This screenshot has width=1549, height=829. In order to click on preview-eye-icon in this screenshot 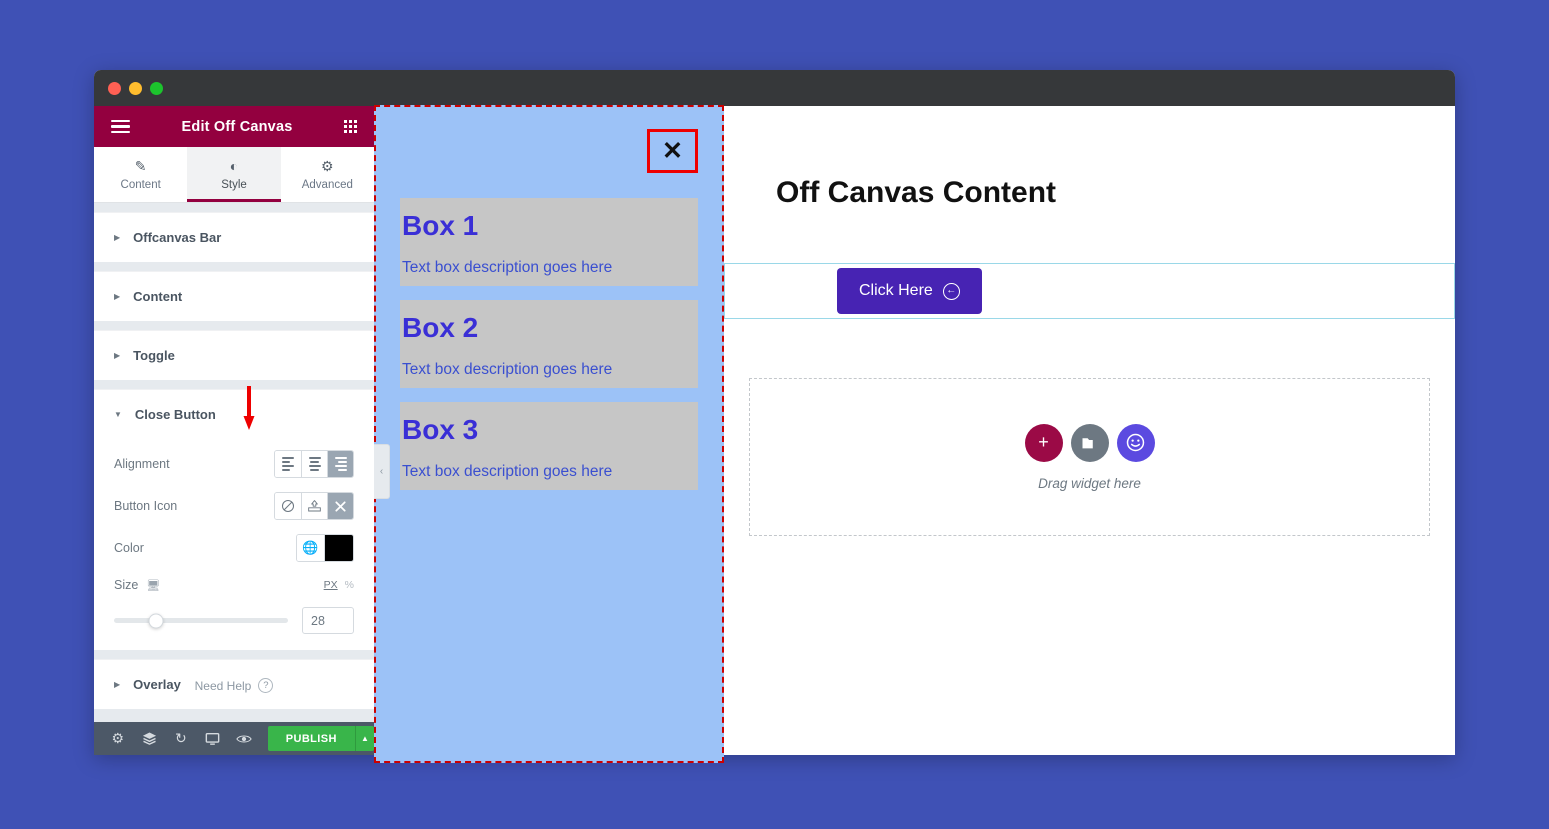, I will do `click(244, 738)`.